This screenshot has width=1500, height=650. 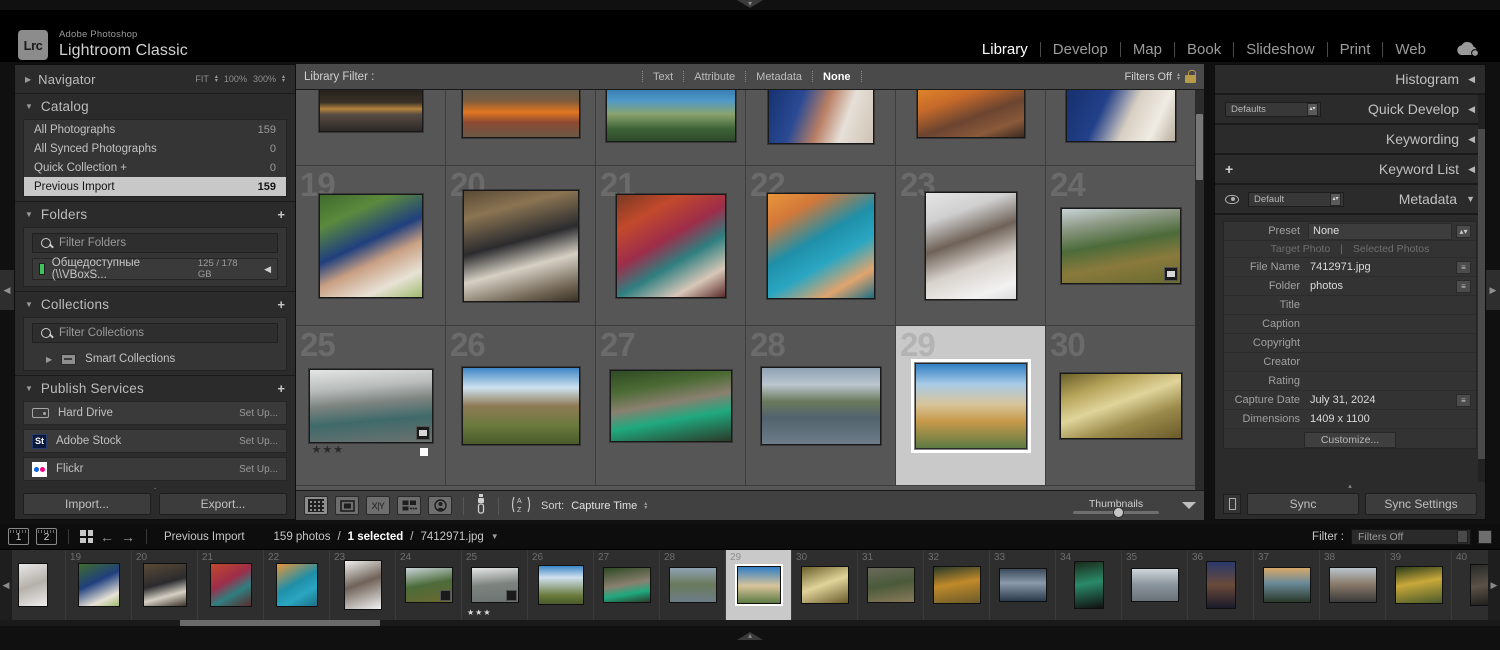 What do you see at coordinates (1178, 77) in the screenshot?
I see `filters-stepper-icon: ▴ ▾` at bounding box center [1178, 77].